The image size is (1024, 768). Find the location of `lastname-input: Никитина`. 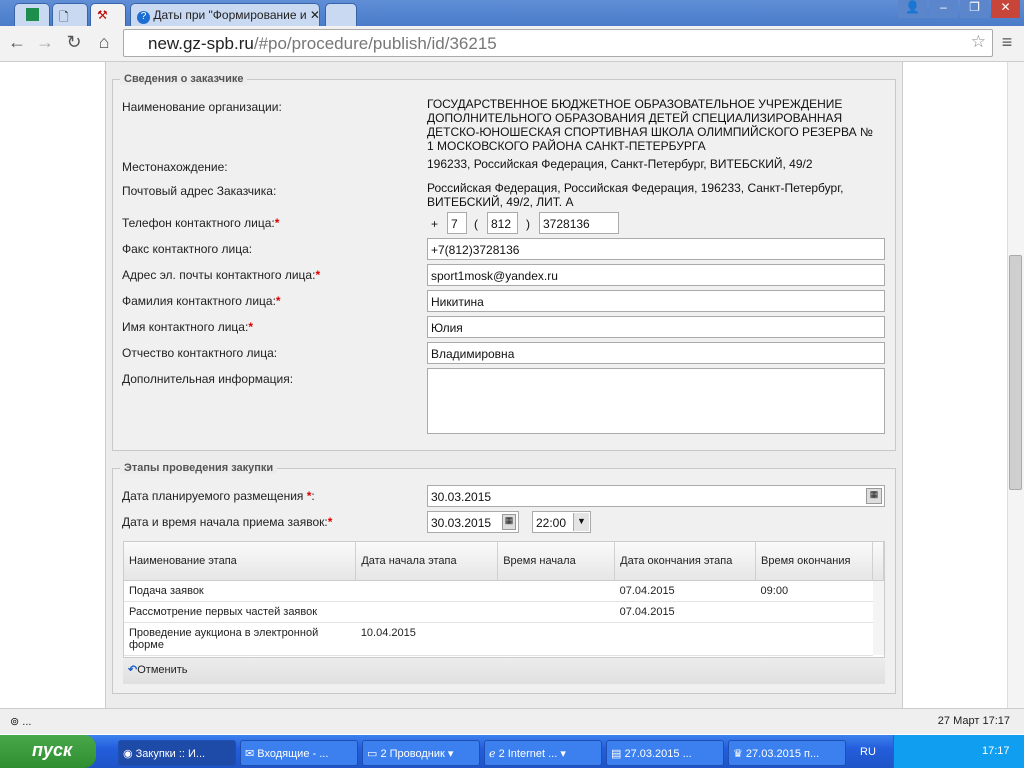

lastname-input: Никитина is located at coordinates (656, 301).